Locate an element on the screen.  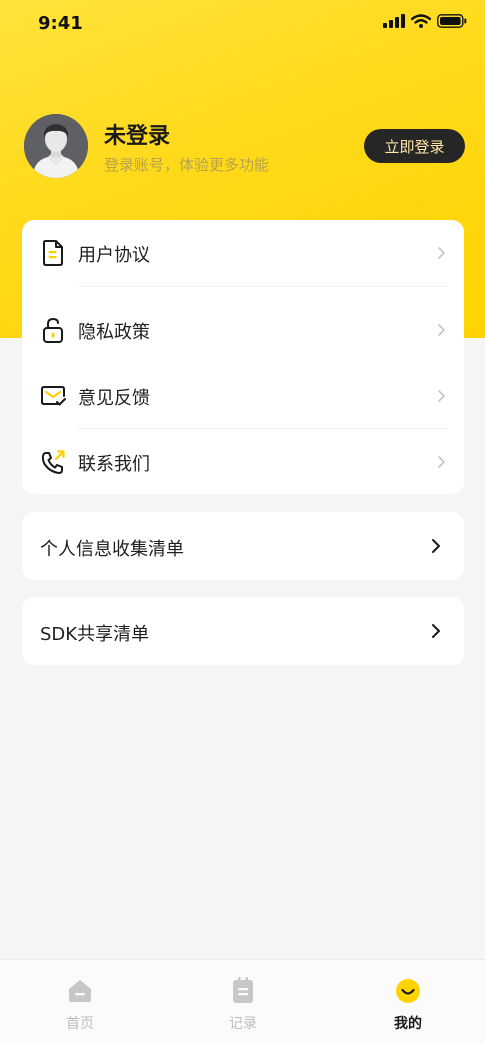
menu-item-privacy-policy: 隐私政策 is located at coordinates (243, 330).